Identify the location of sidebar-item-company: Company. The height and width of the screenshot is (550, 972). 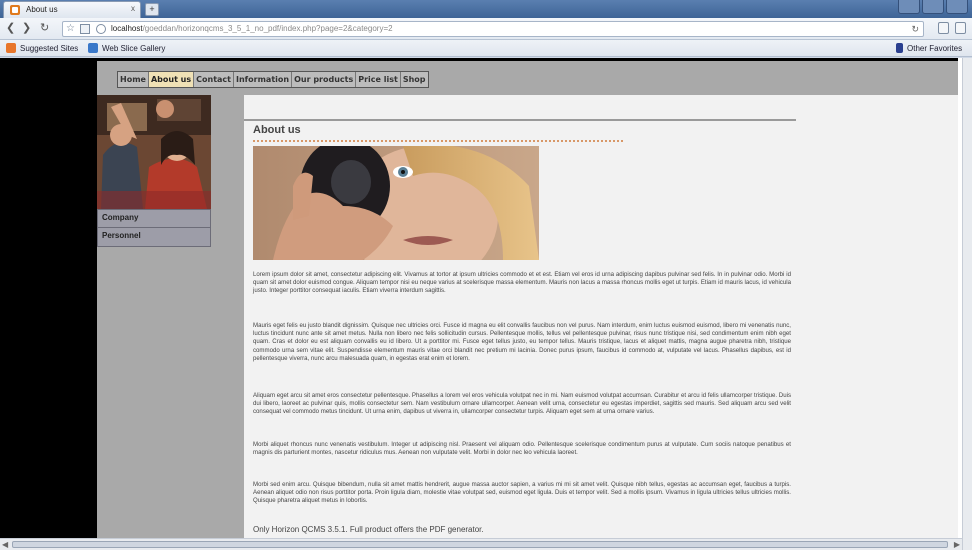
(154, 218).